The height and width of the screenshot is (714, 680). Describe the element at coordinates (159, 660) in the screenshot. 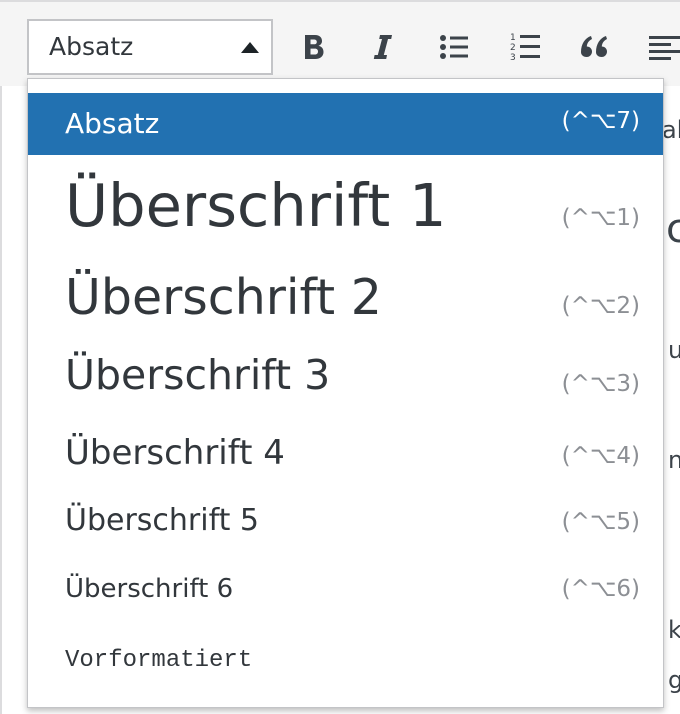

I see `menu-item-label: Vorformatiert` at that location.